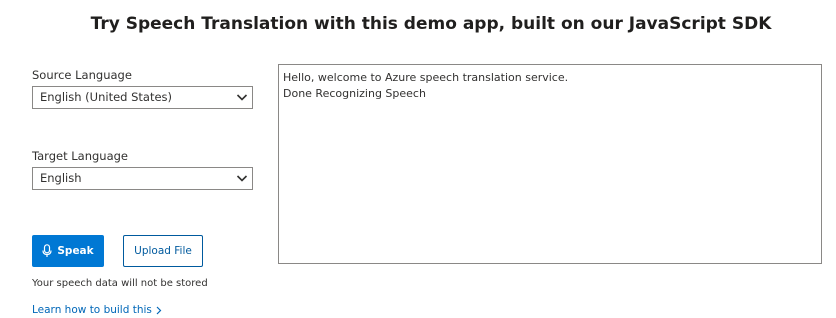  Describe the element at coordinates (142, 178) in the screenshot. I see `target-language-select: English` at that location.